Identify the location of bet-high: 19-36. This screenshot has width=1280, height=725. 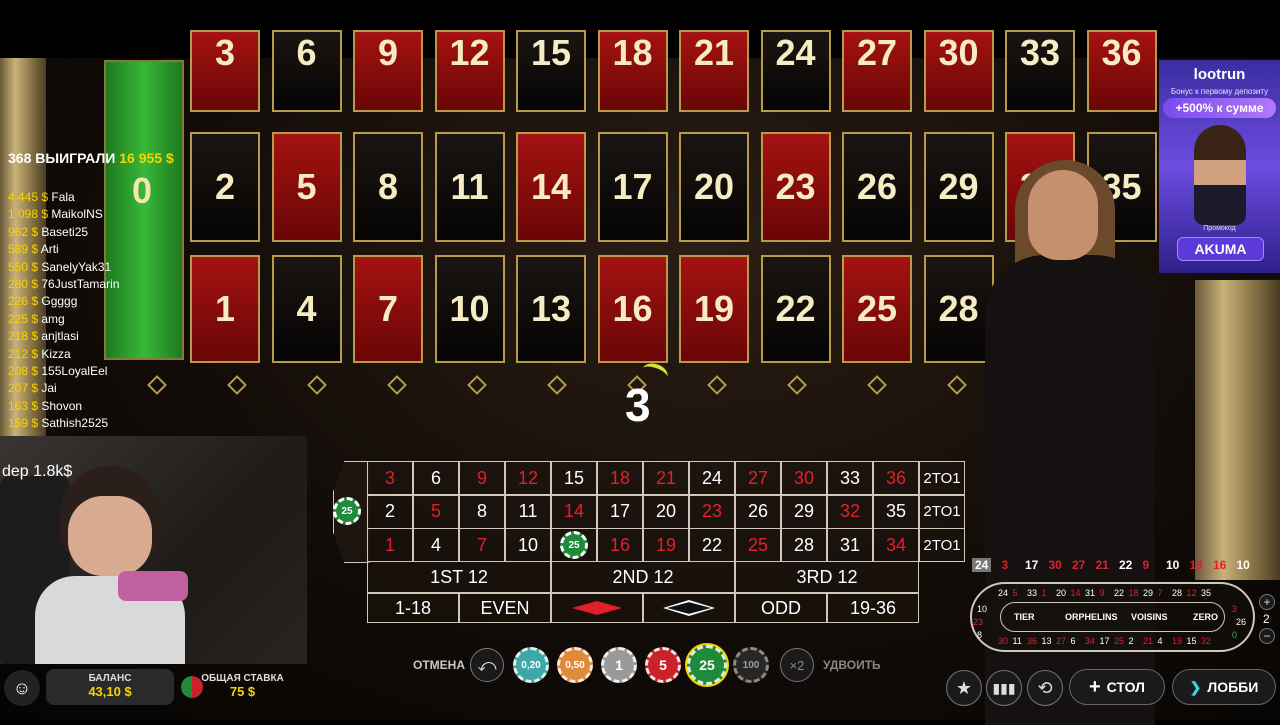
(873, 608).